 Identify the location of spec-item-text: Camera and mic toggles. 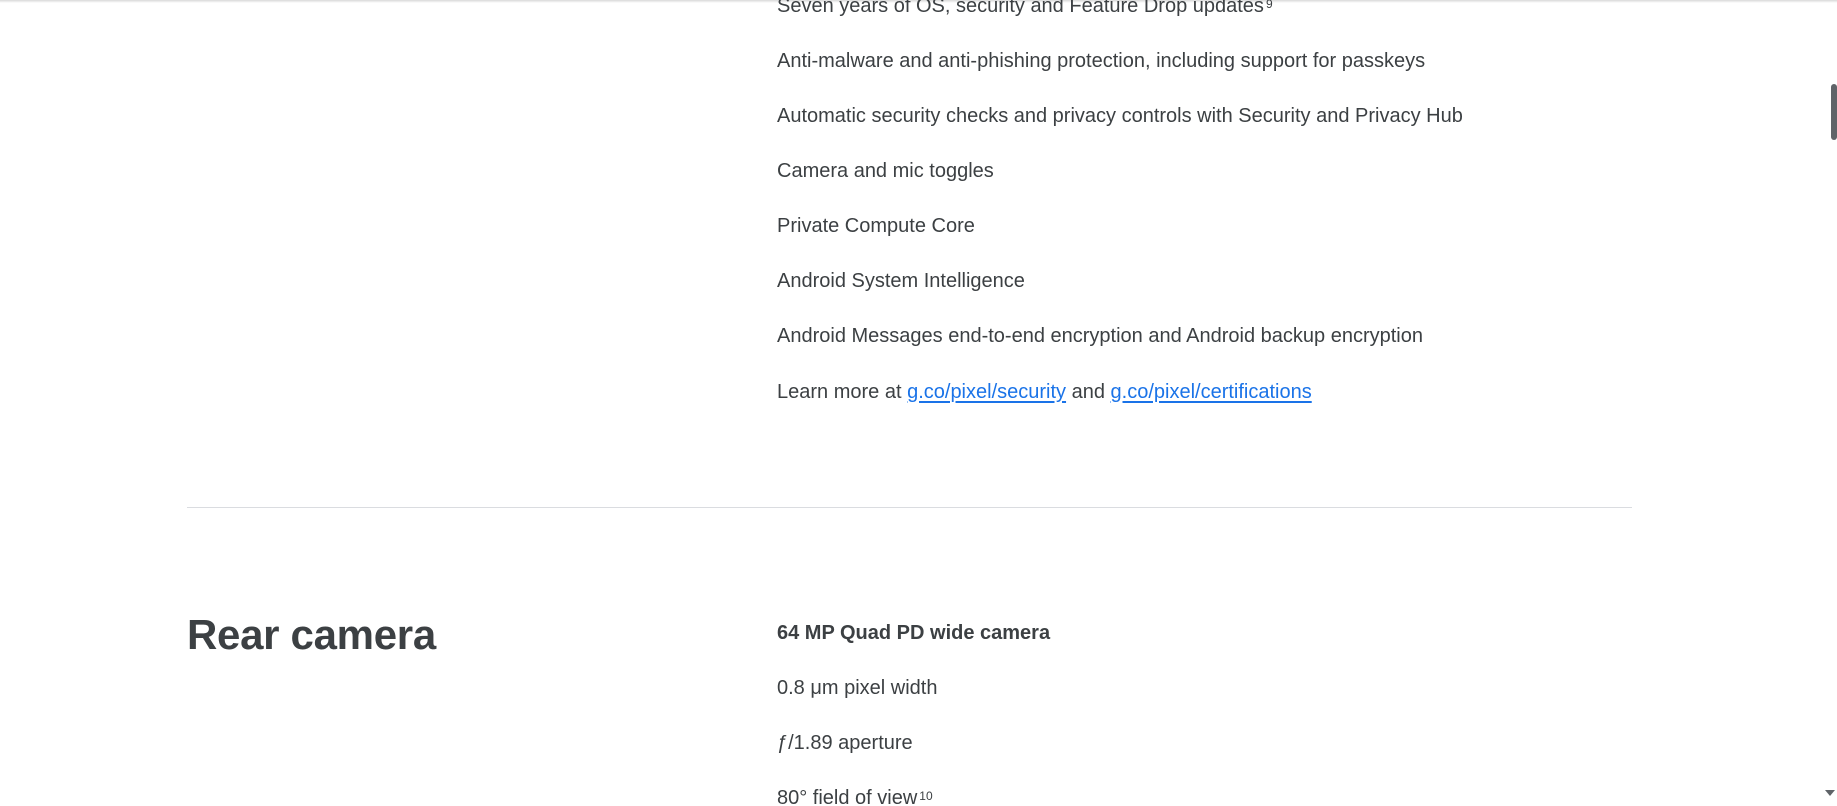
(885, 171).